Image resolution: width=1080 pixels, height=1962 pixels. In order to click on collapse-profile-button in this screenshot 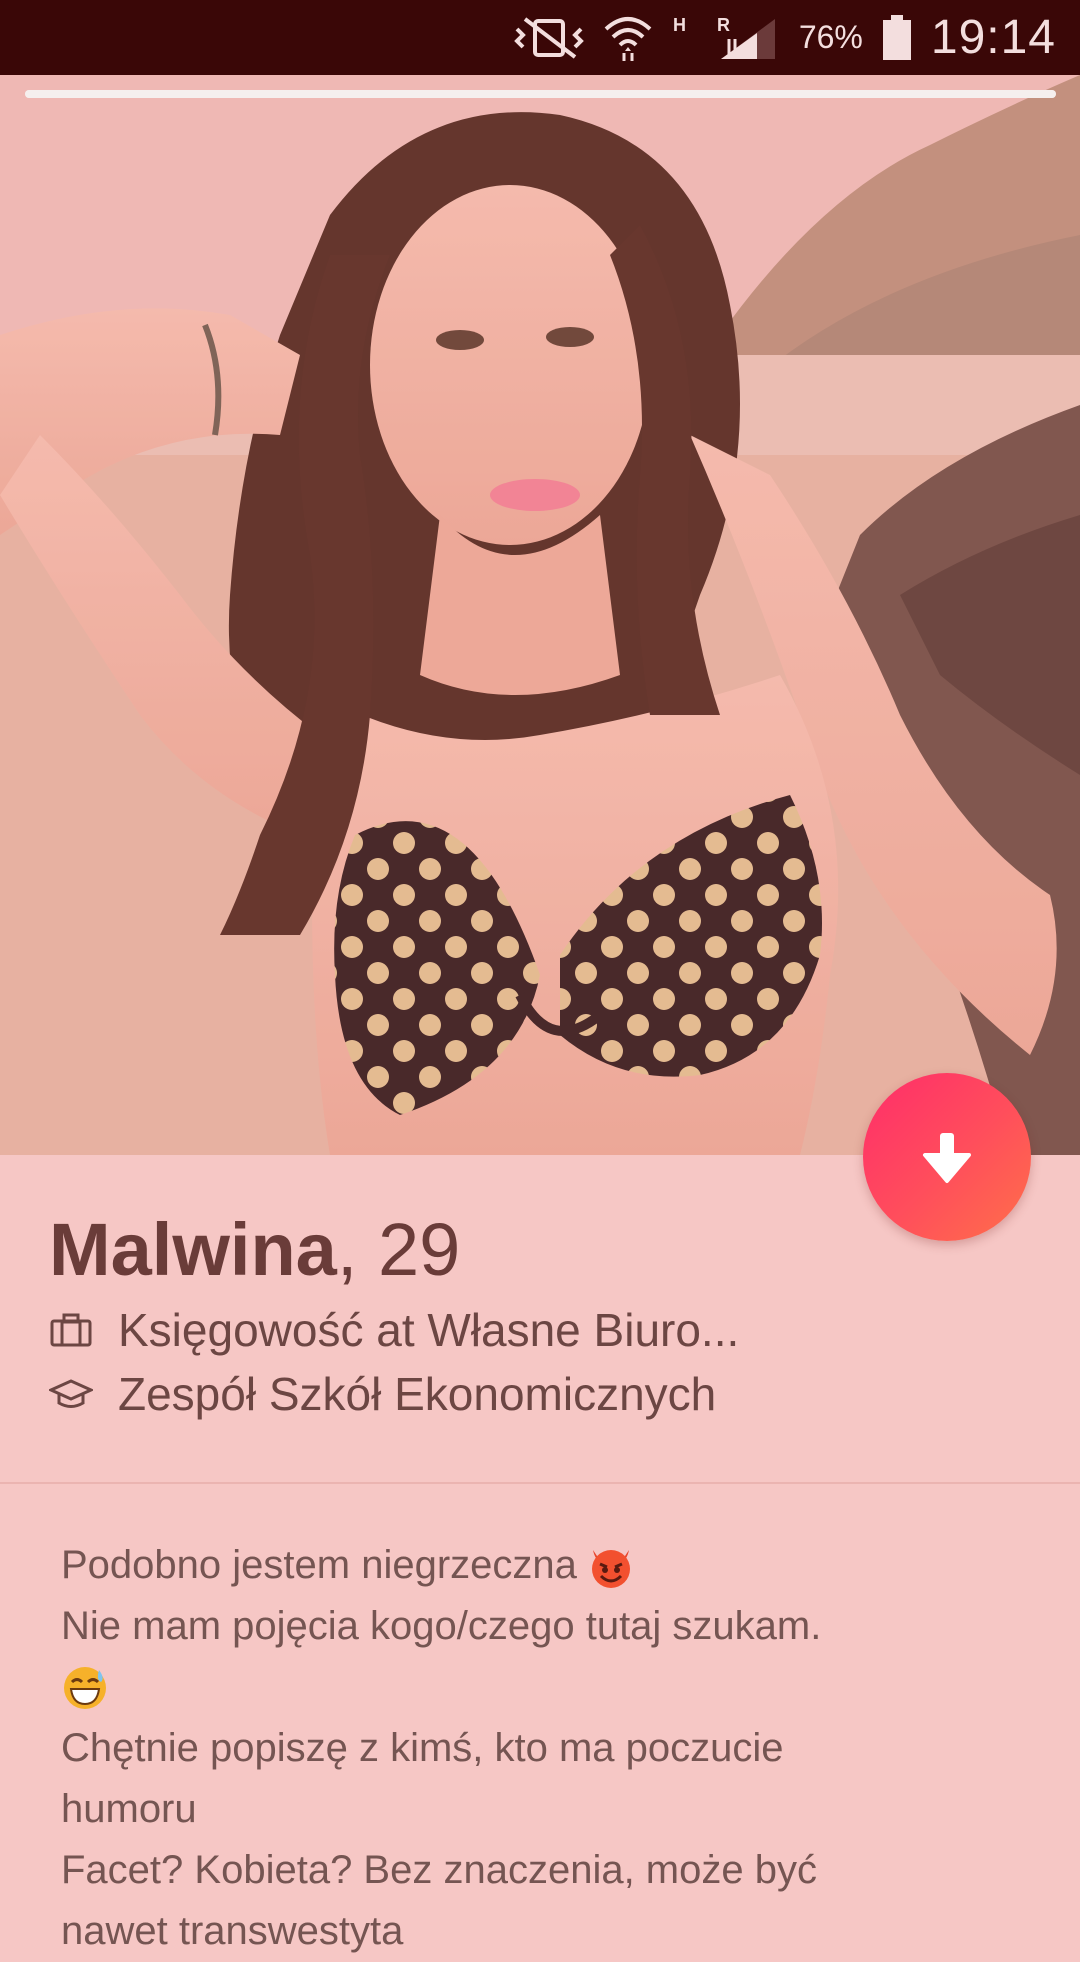, I will do `click(947, 1157)`.